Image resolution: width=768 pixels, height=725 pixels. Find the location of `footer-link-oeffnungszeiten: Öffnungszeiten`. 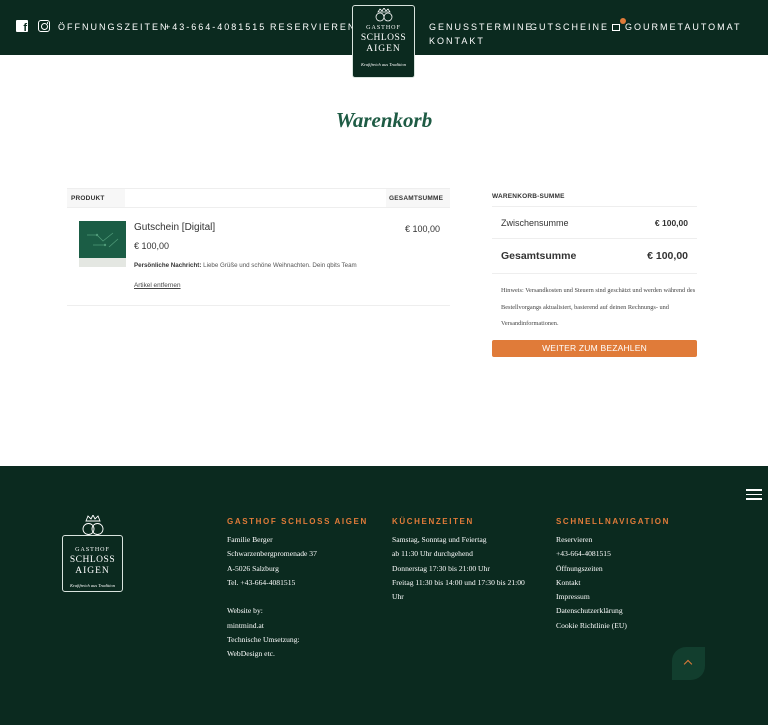

footer-link-oeffnungszeiten: Öffnungszeiten is located at coordinates (613, 569).